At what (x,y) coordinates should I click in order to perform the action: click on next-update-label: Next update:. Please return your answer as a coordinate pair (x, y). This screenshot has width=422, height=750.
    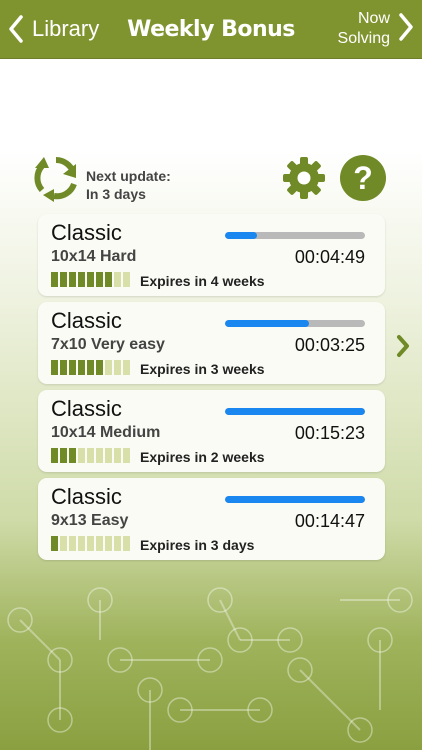
    Looking at the image, I should click on (128, 176).